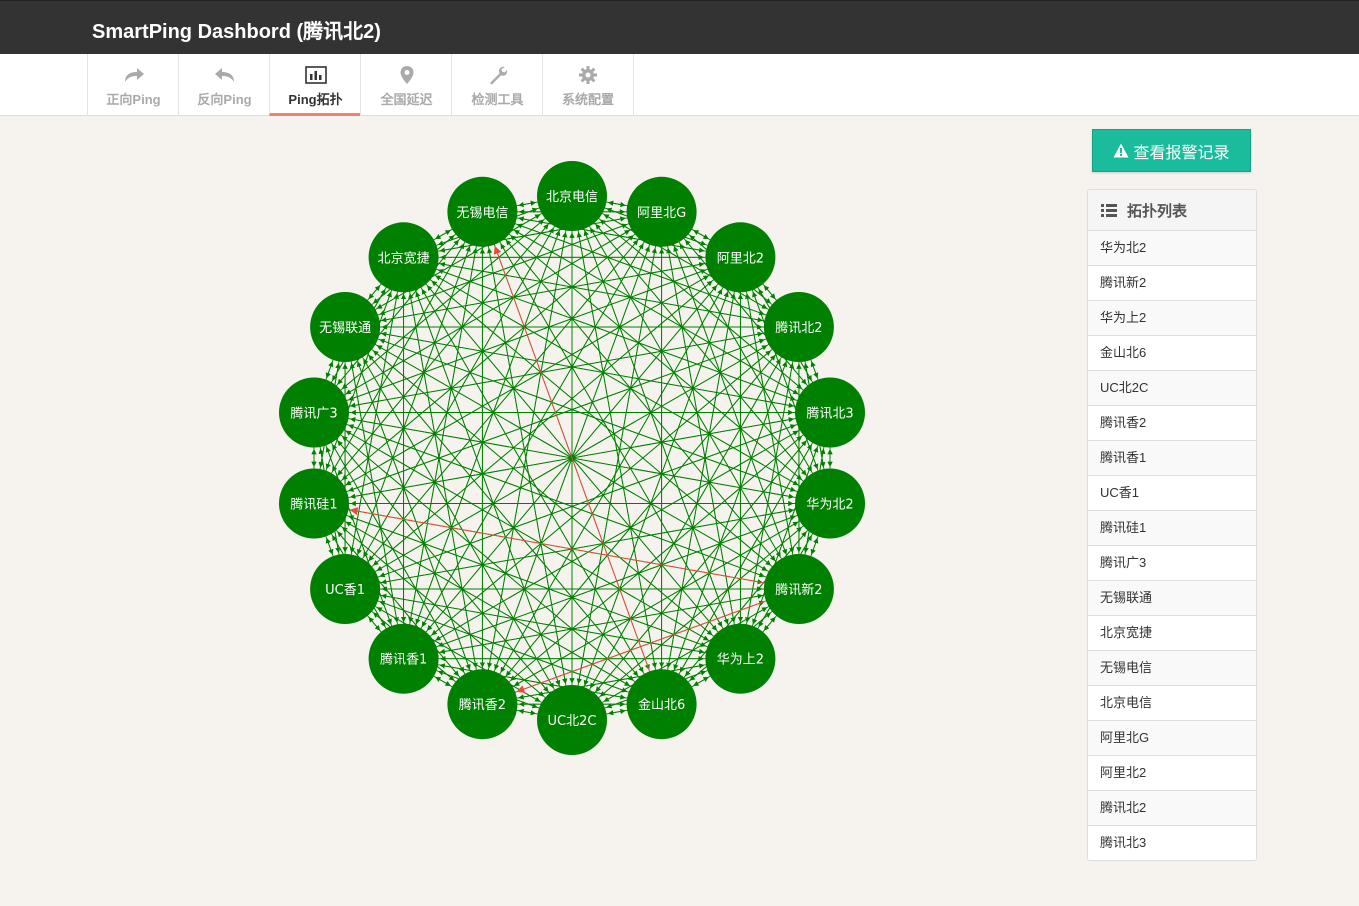 This screenshot has width=1359, height=906. I want to click on topology-node: 腾讯广3, so click(313, 412).